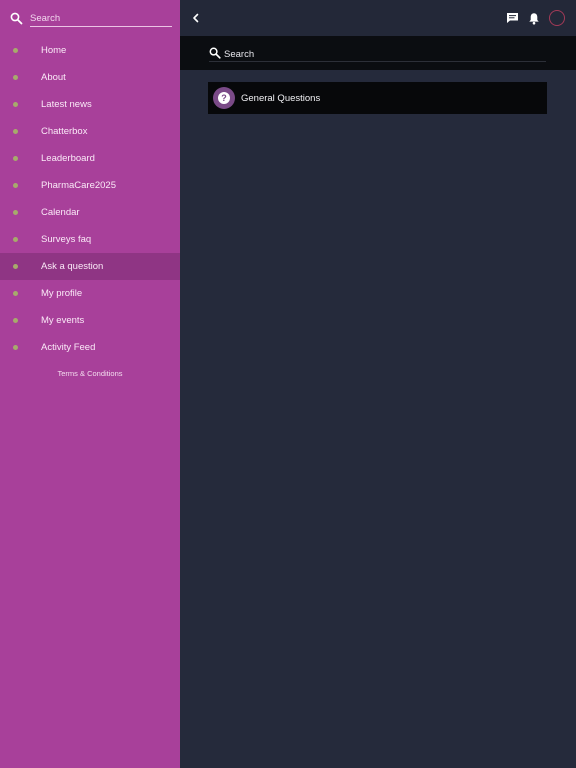 The image size is (576, 768). What do you see at coordinates (60, 212) in the screenshot?
I see `sidebar-item-label: Calendar` at bounding box center [60, 212].